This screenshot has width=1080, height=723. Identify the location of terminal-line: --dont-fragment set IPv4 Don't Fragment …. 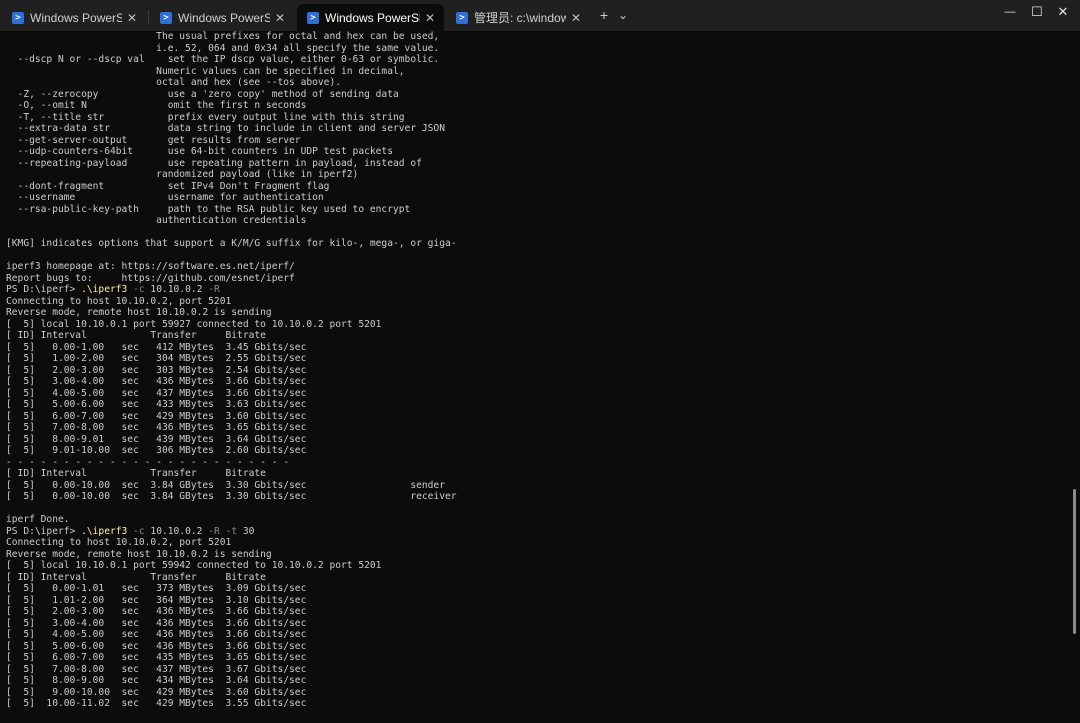
(168, 186).